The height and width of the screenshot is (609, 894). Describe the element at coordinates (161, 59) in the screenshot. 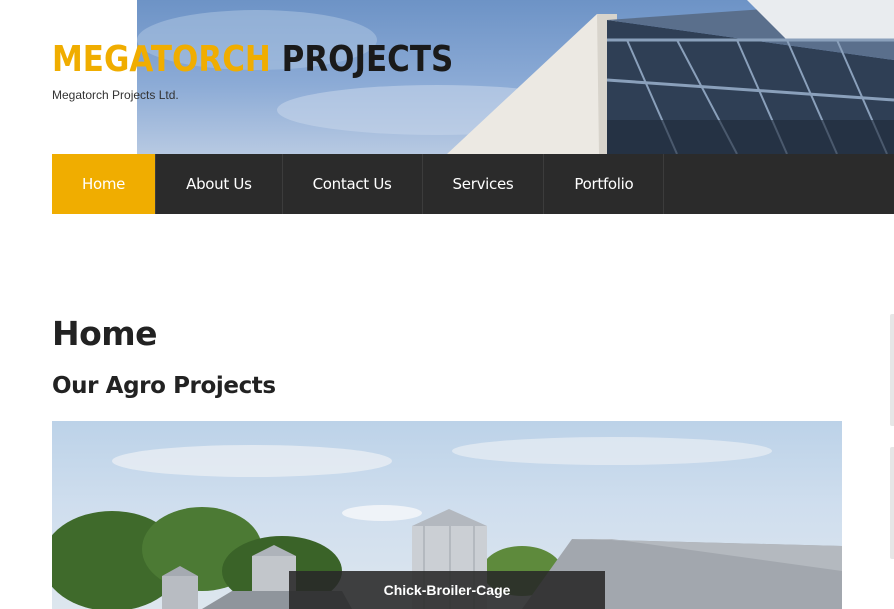

I see `brand-title-part1: MEGATORCH` at that location.